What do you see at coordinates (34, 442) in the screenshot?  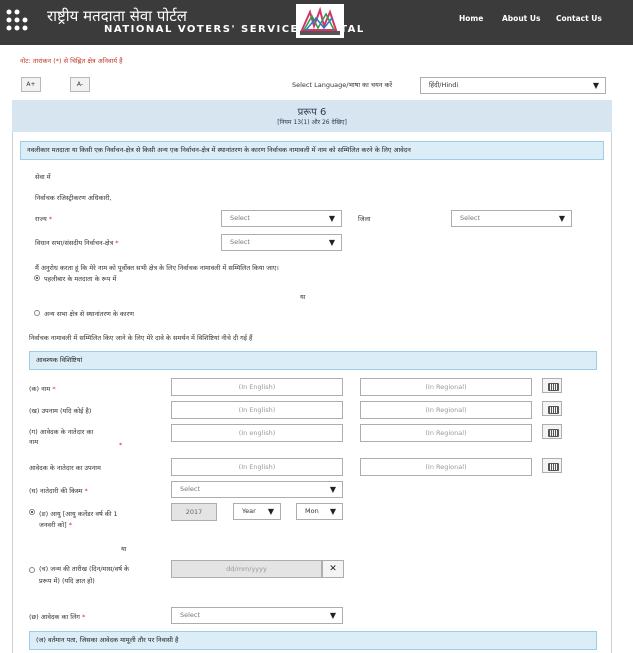 I see `relative-name-label-line2: नाम` at bounding box center [34, 442].